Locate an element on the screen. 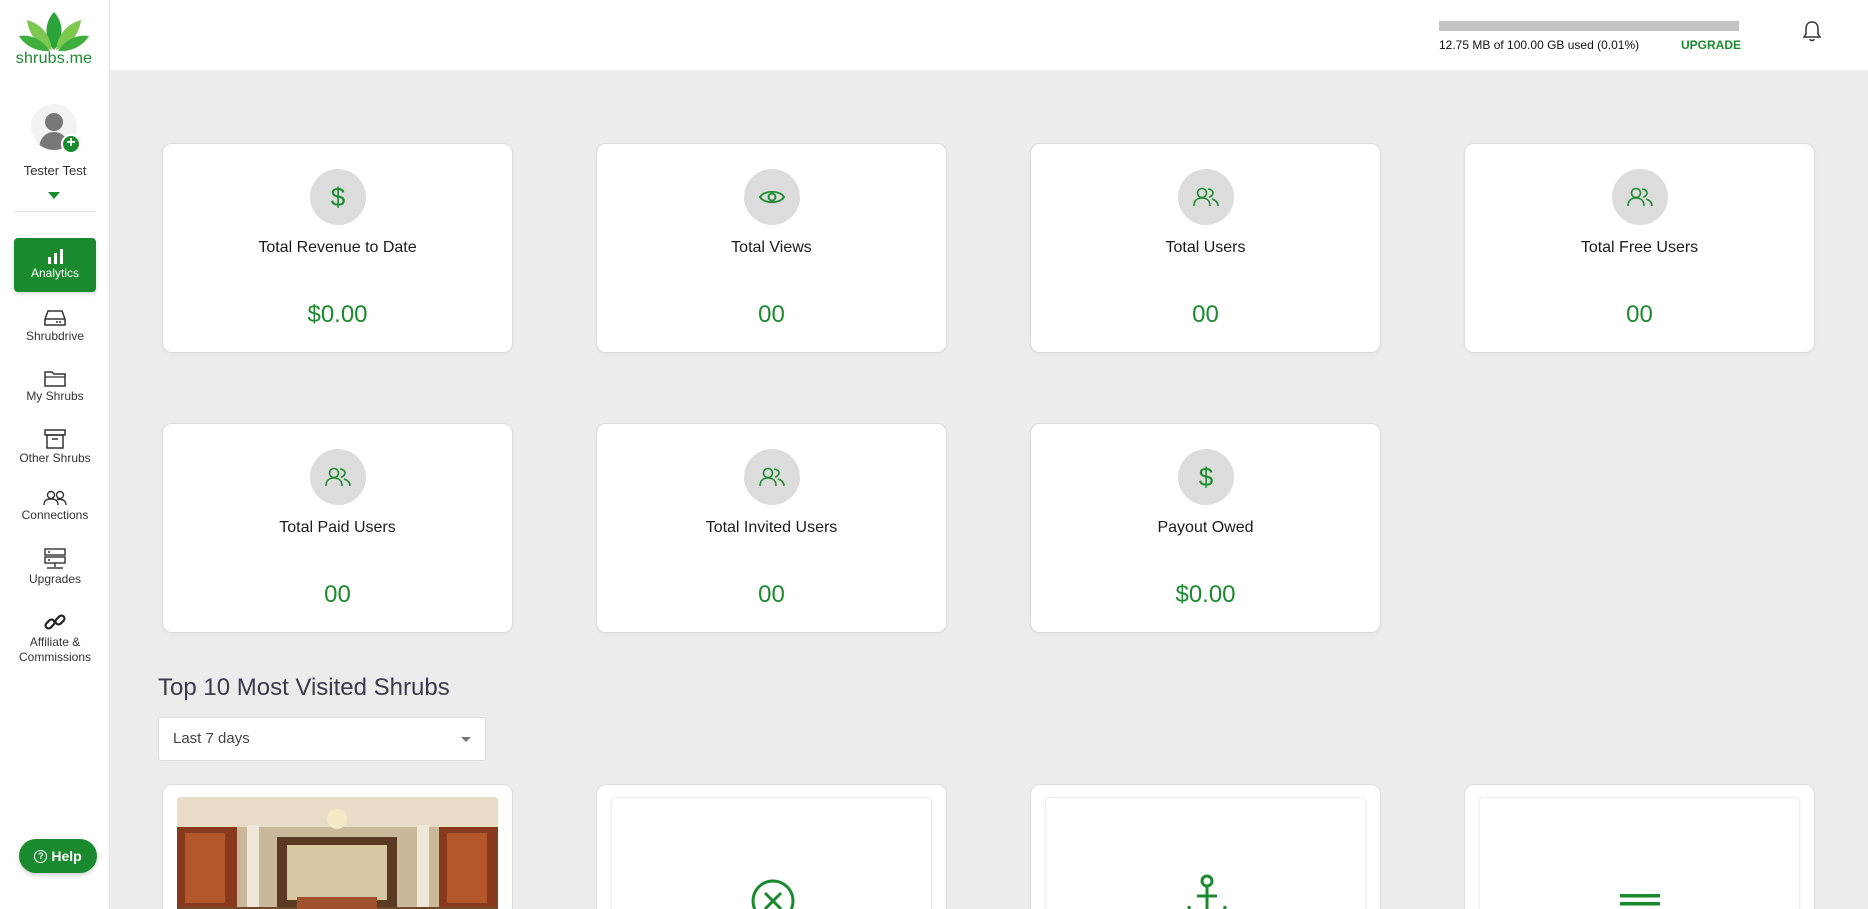 The image size is (1868, 909). storage-usage-text: 12.75 MB of 100.00 GB used (0.01%) is located at coordinates (1539, 45).